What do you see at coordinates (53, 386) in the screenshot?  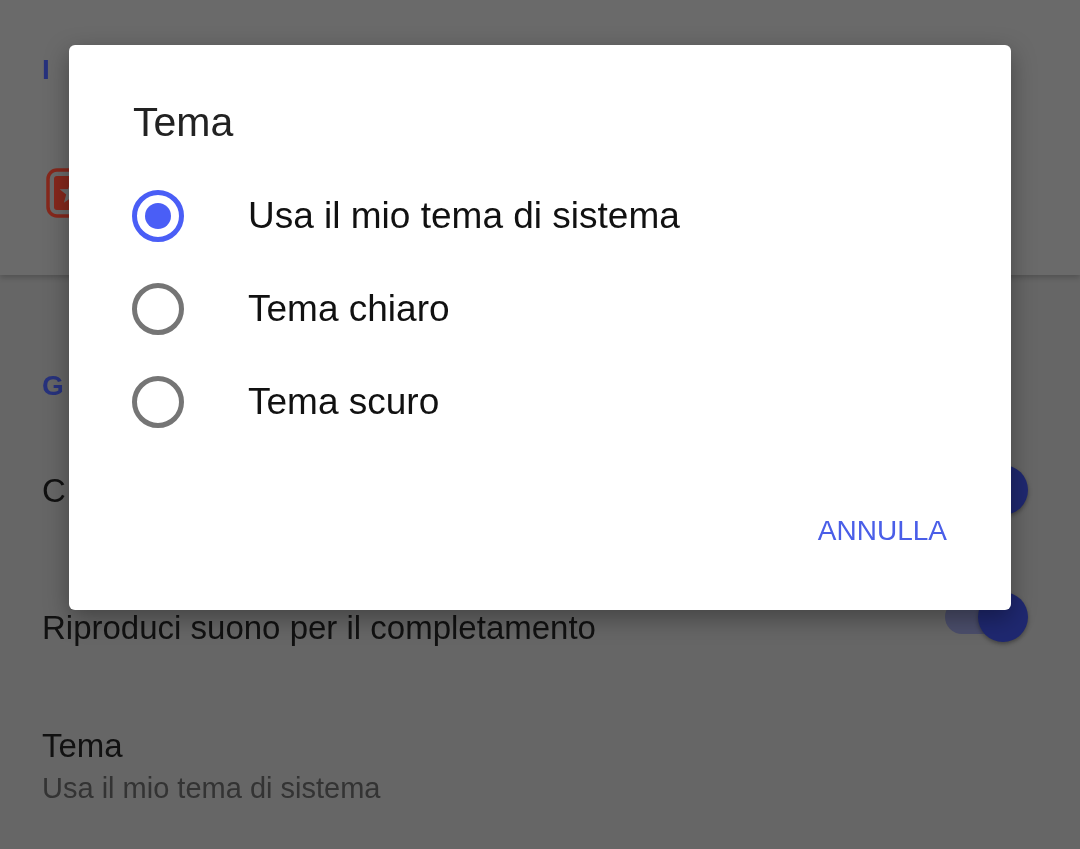 I see `section-header: G` at bounding box center [53, 386].